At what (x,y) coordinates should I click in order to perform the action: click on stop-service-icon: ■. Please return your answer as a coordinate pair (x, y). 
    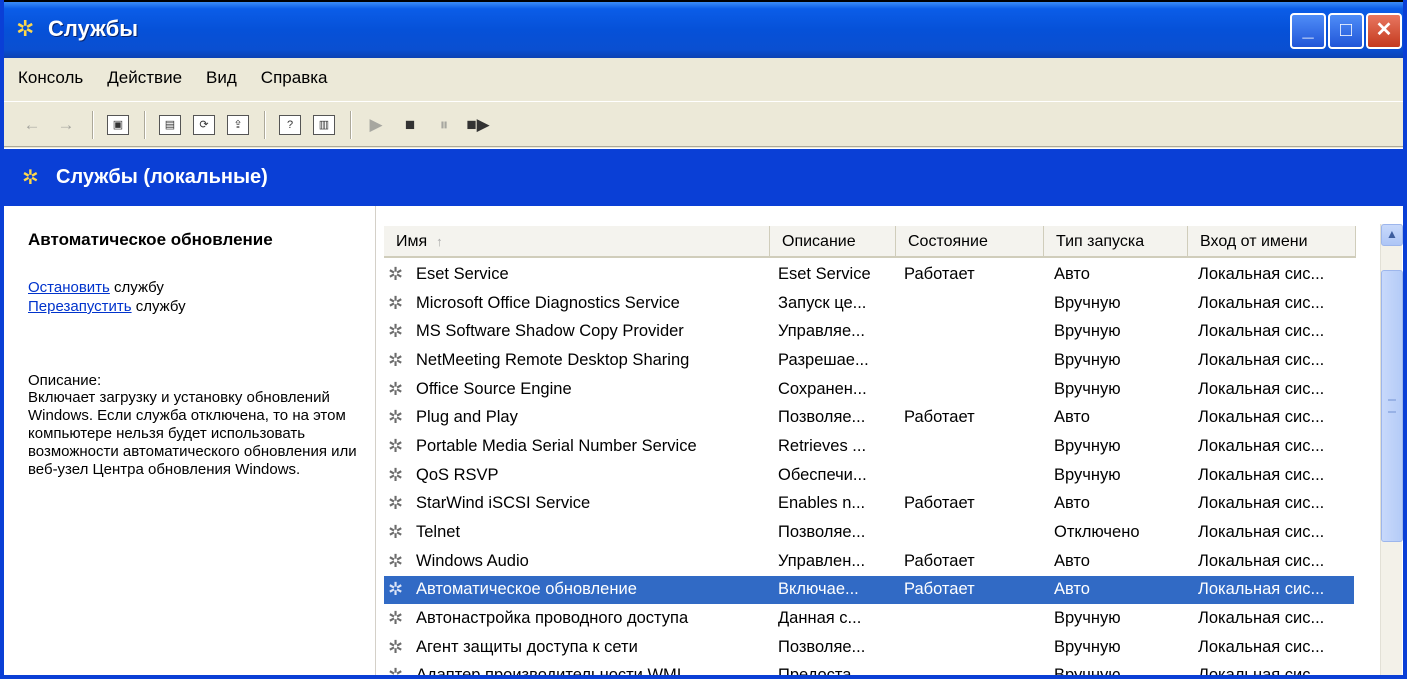
    Looking at the image, I should click on (410, 125).